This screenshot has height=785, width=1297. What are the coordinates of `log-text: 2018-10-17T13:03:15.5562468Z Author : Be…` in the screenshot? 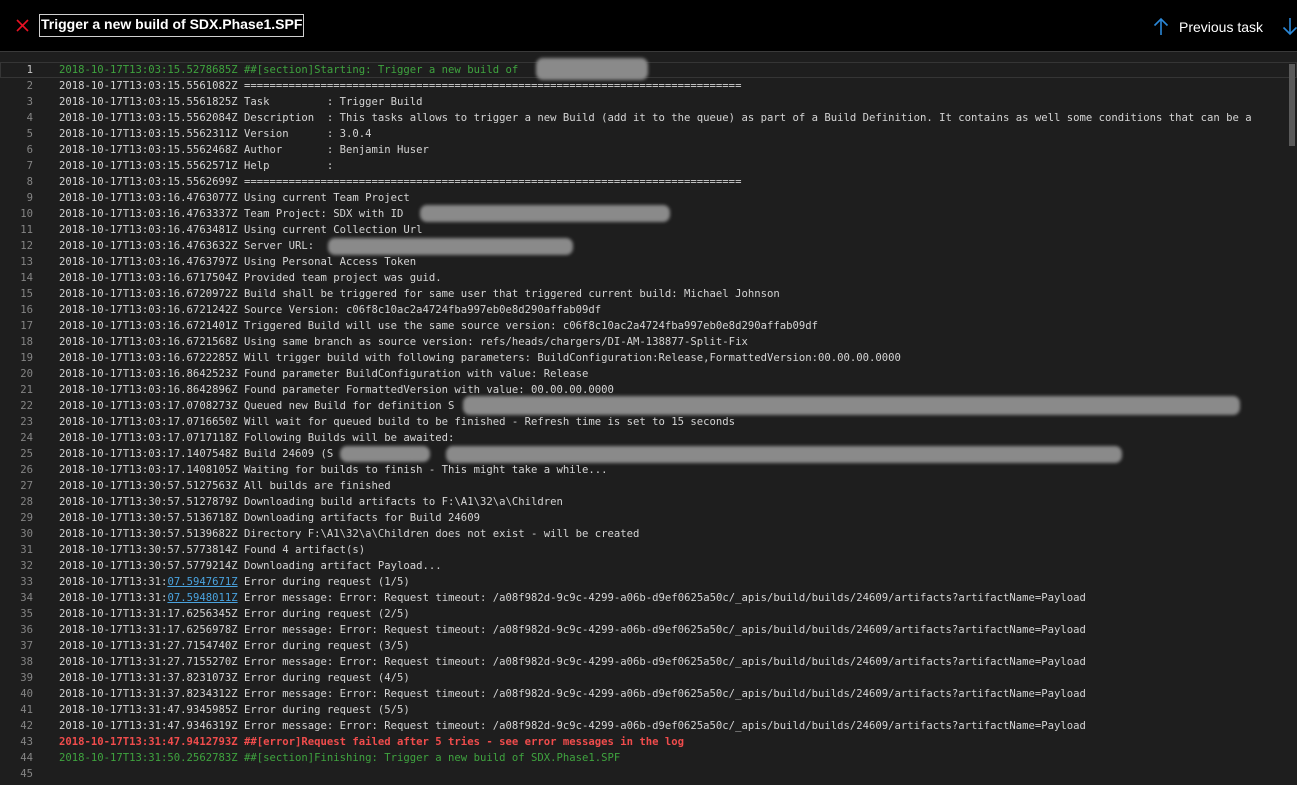 It's located at (244, 150).